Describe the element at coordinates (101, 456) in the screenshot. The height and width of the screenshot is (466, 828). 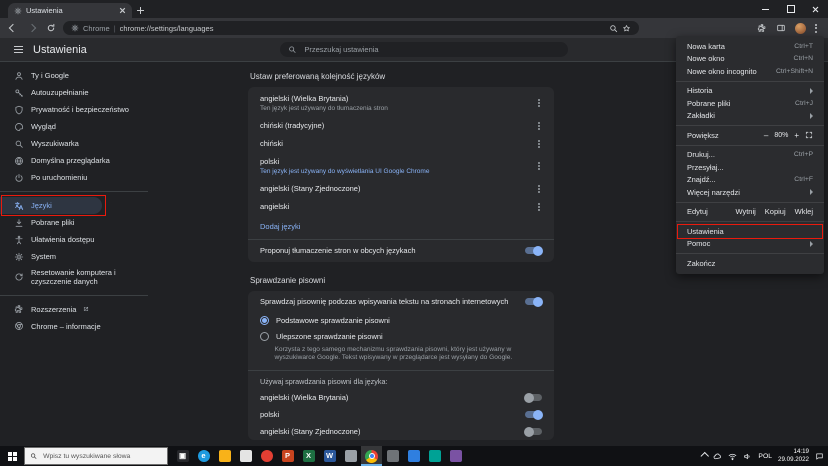
I see `taskbar-search-input` at that location.